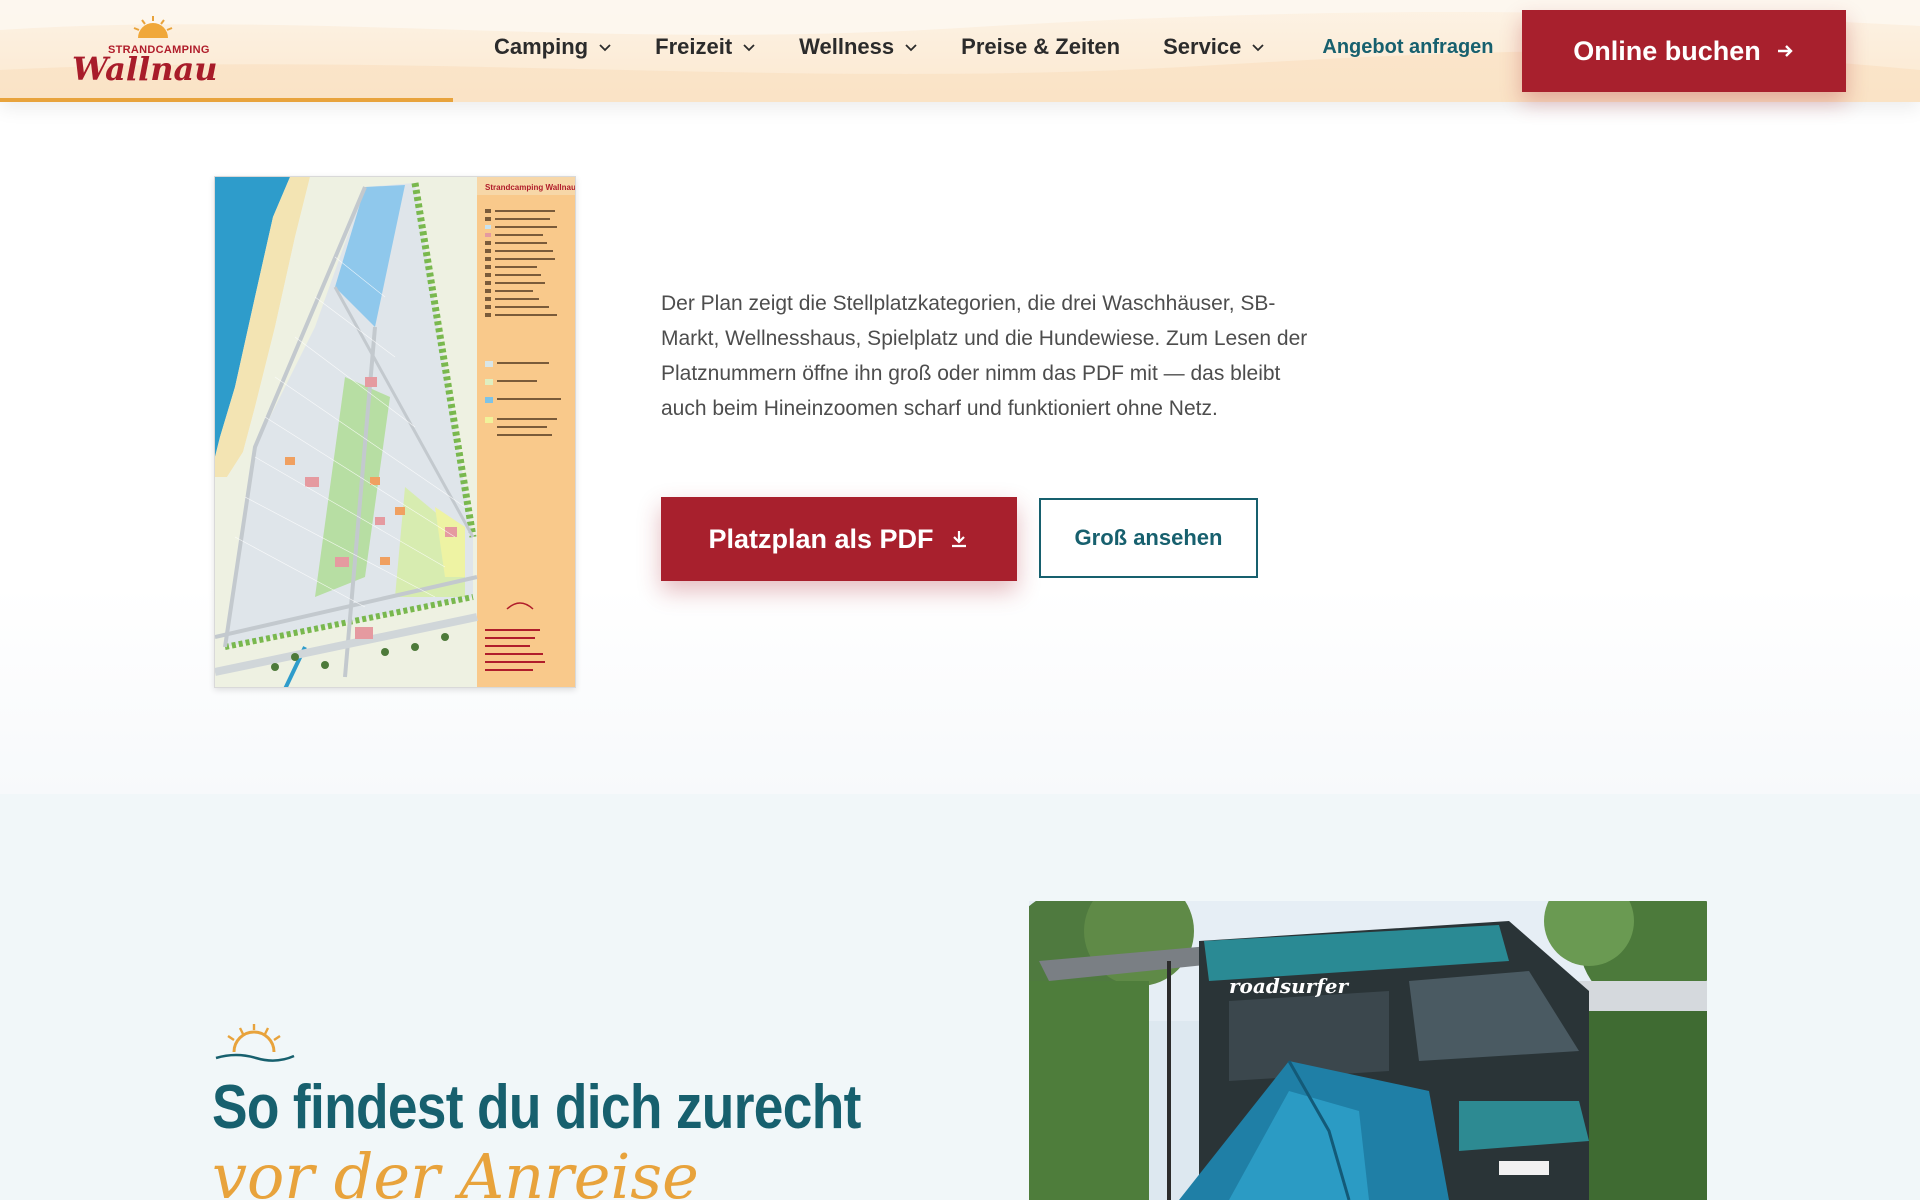  I want to click on section-heading: So findest du dich zurecht, so click(536, 1107).